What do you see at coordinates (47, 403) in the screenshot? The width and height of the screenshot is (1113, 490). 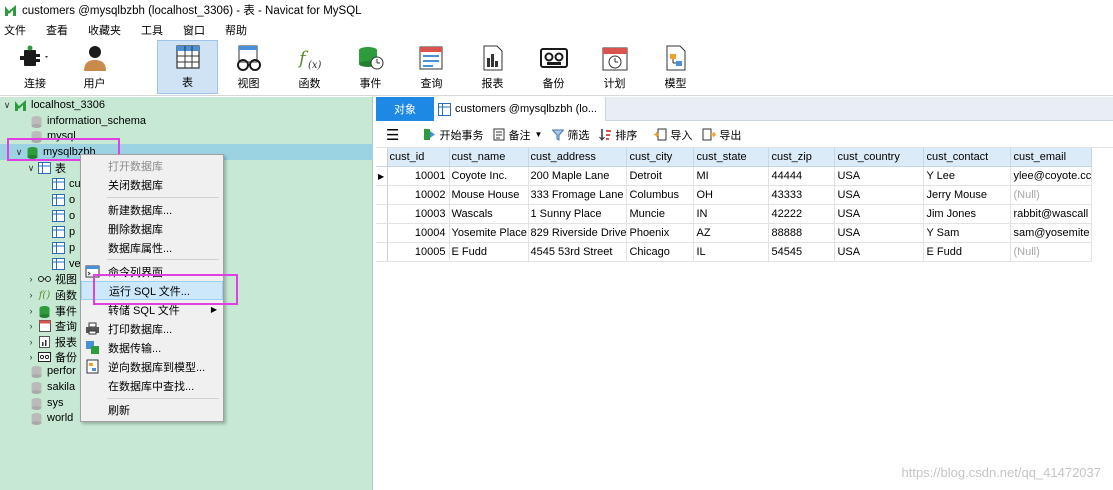 I see `tree-db-sys: sys` at bounding box center [47, 403].